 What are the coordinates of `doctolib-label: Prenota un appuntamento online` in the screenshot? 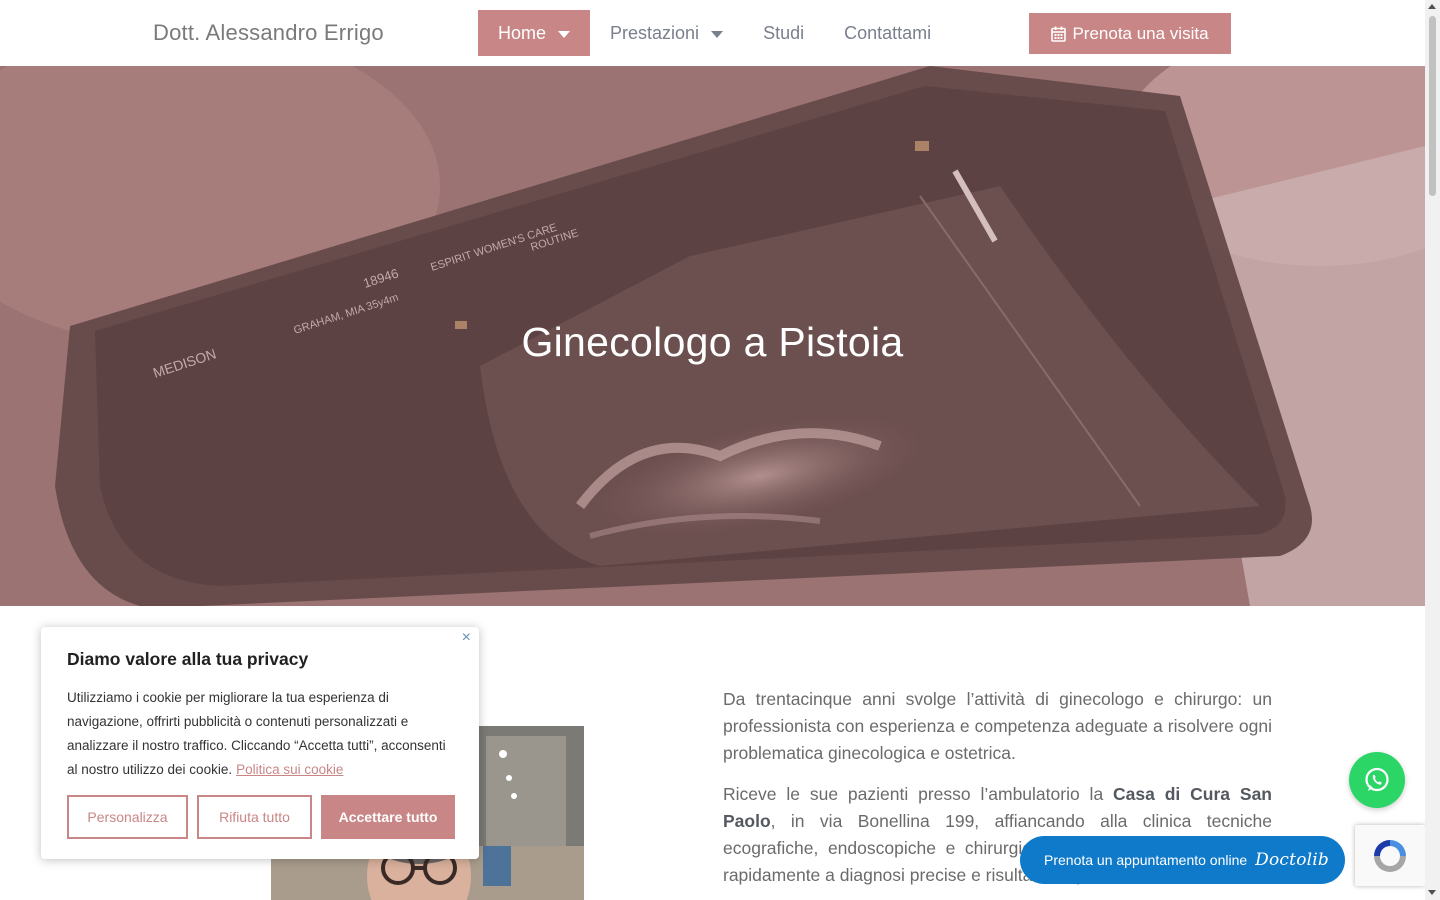 It's located at (1146, 860).